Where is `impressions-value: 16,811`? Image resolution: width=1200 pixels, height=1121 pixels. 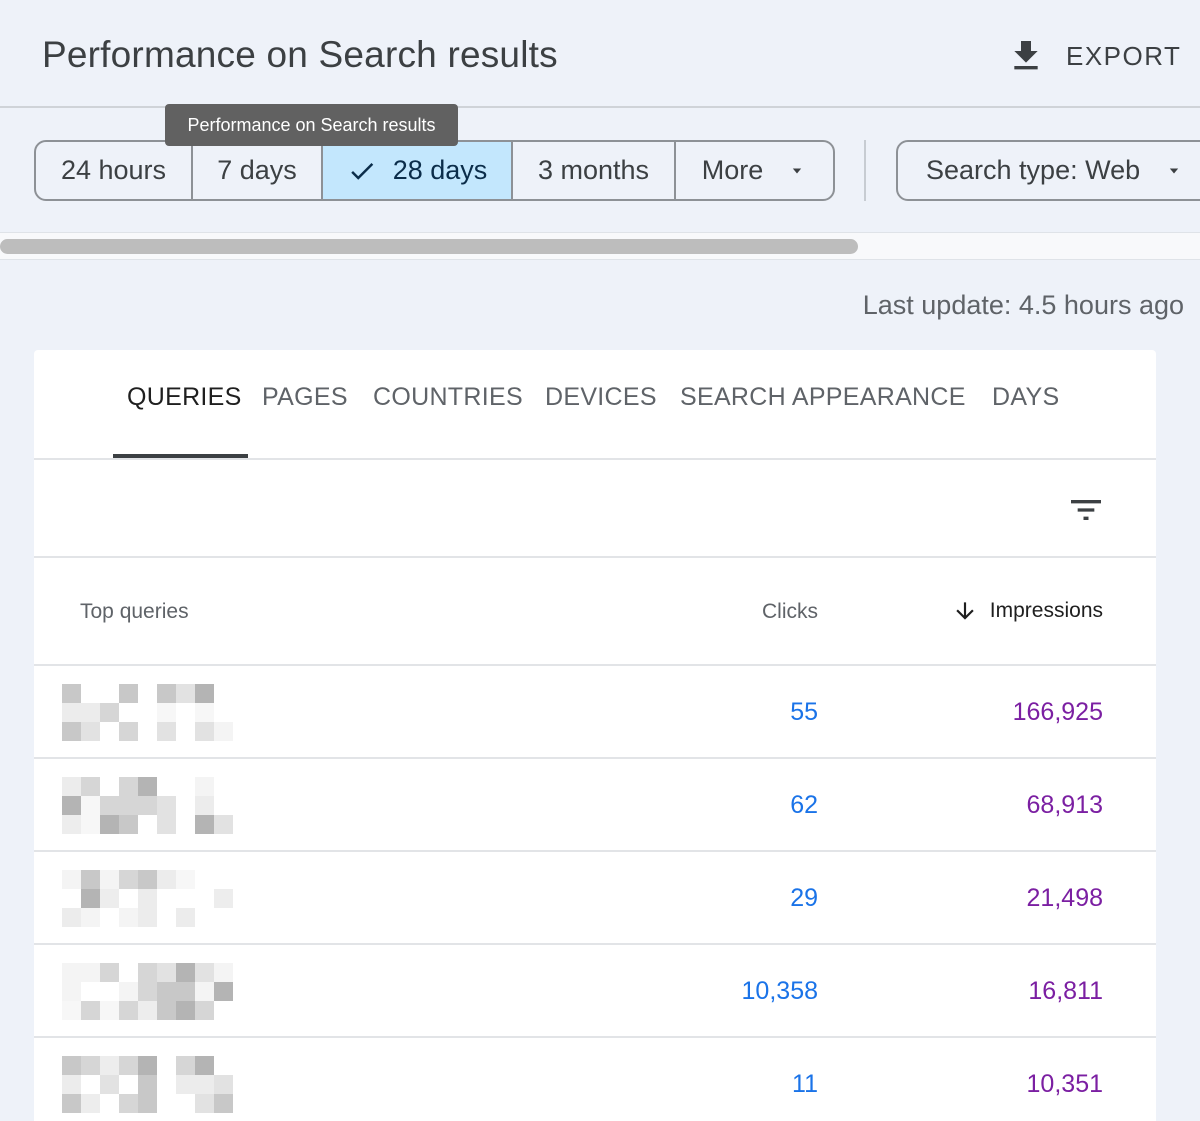
impressions-value: 16,811 is located at coordinates (1065, 991).